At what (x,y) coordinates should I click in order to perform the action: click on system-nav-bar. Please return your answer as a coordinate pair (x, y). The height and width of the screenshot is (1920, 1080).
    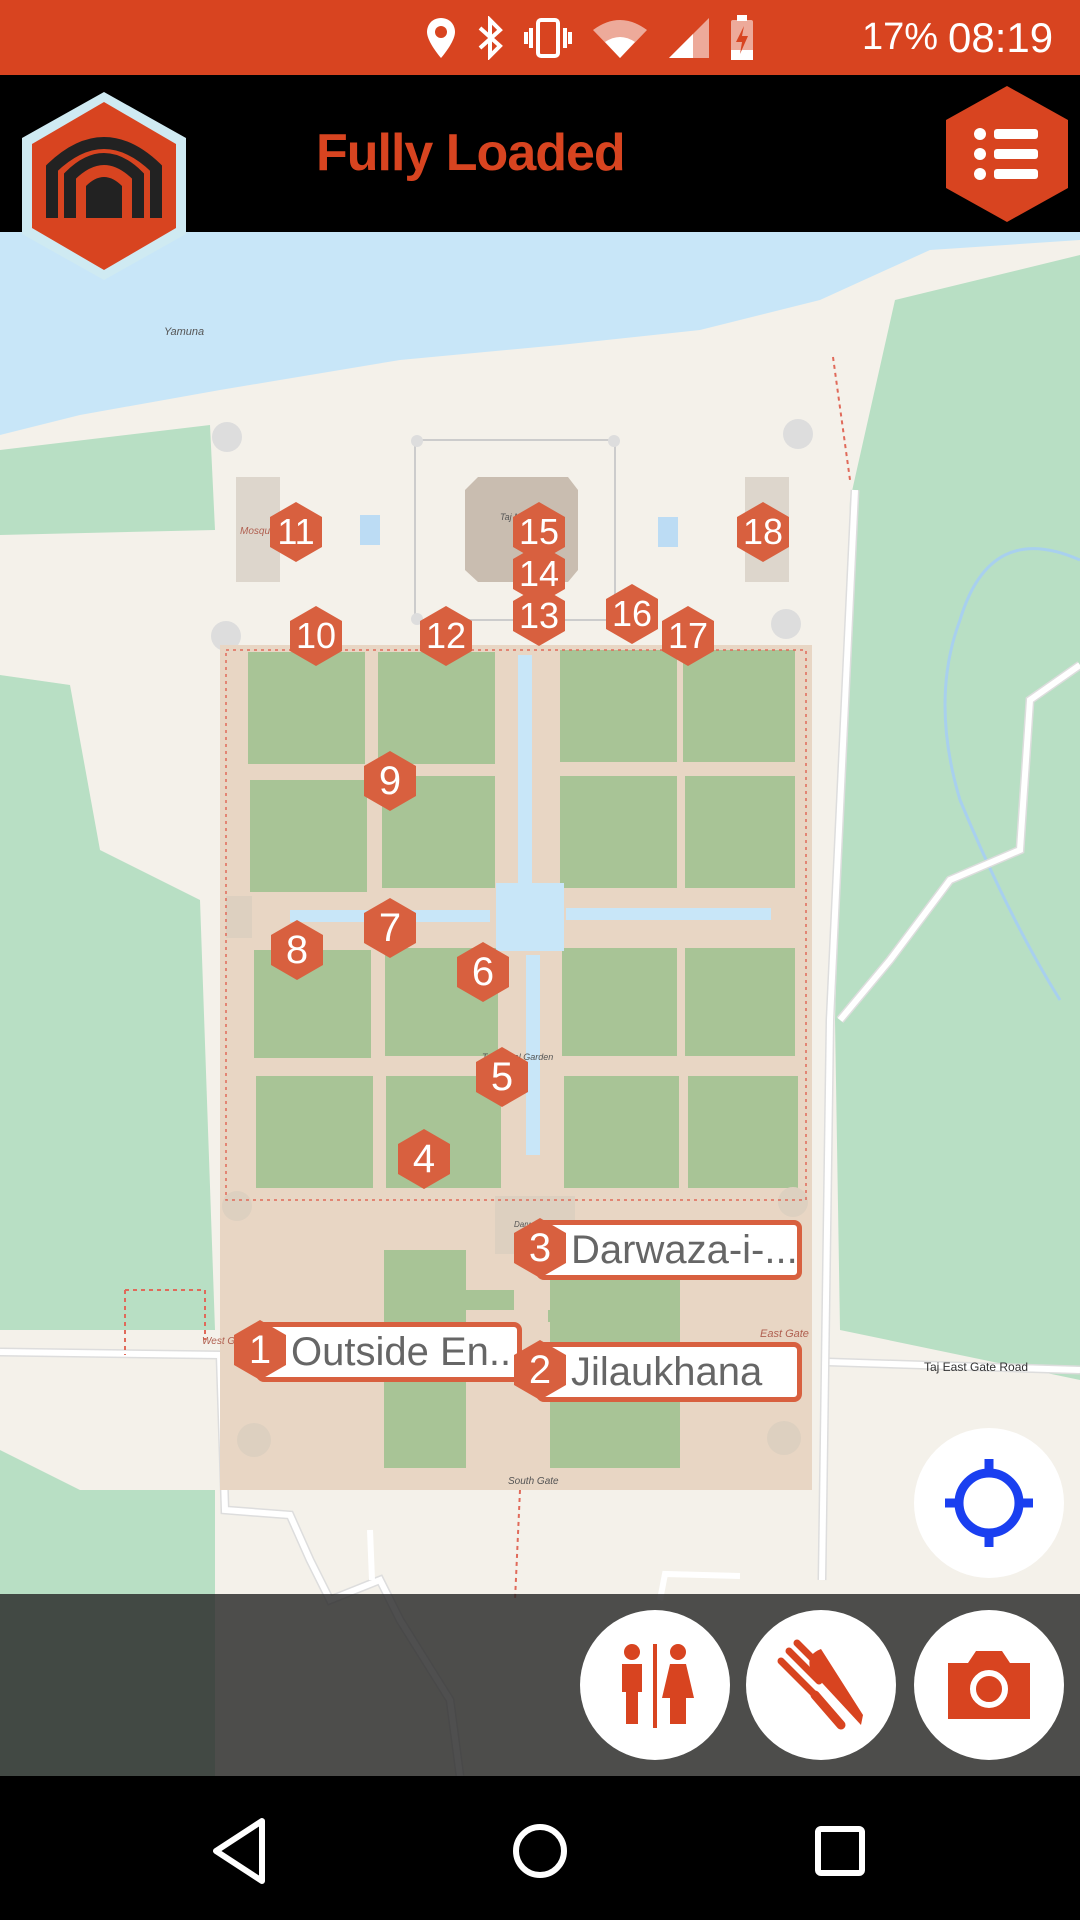
    Looking at the image, I should click on (540, 1848).